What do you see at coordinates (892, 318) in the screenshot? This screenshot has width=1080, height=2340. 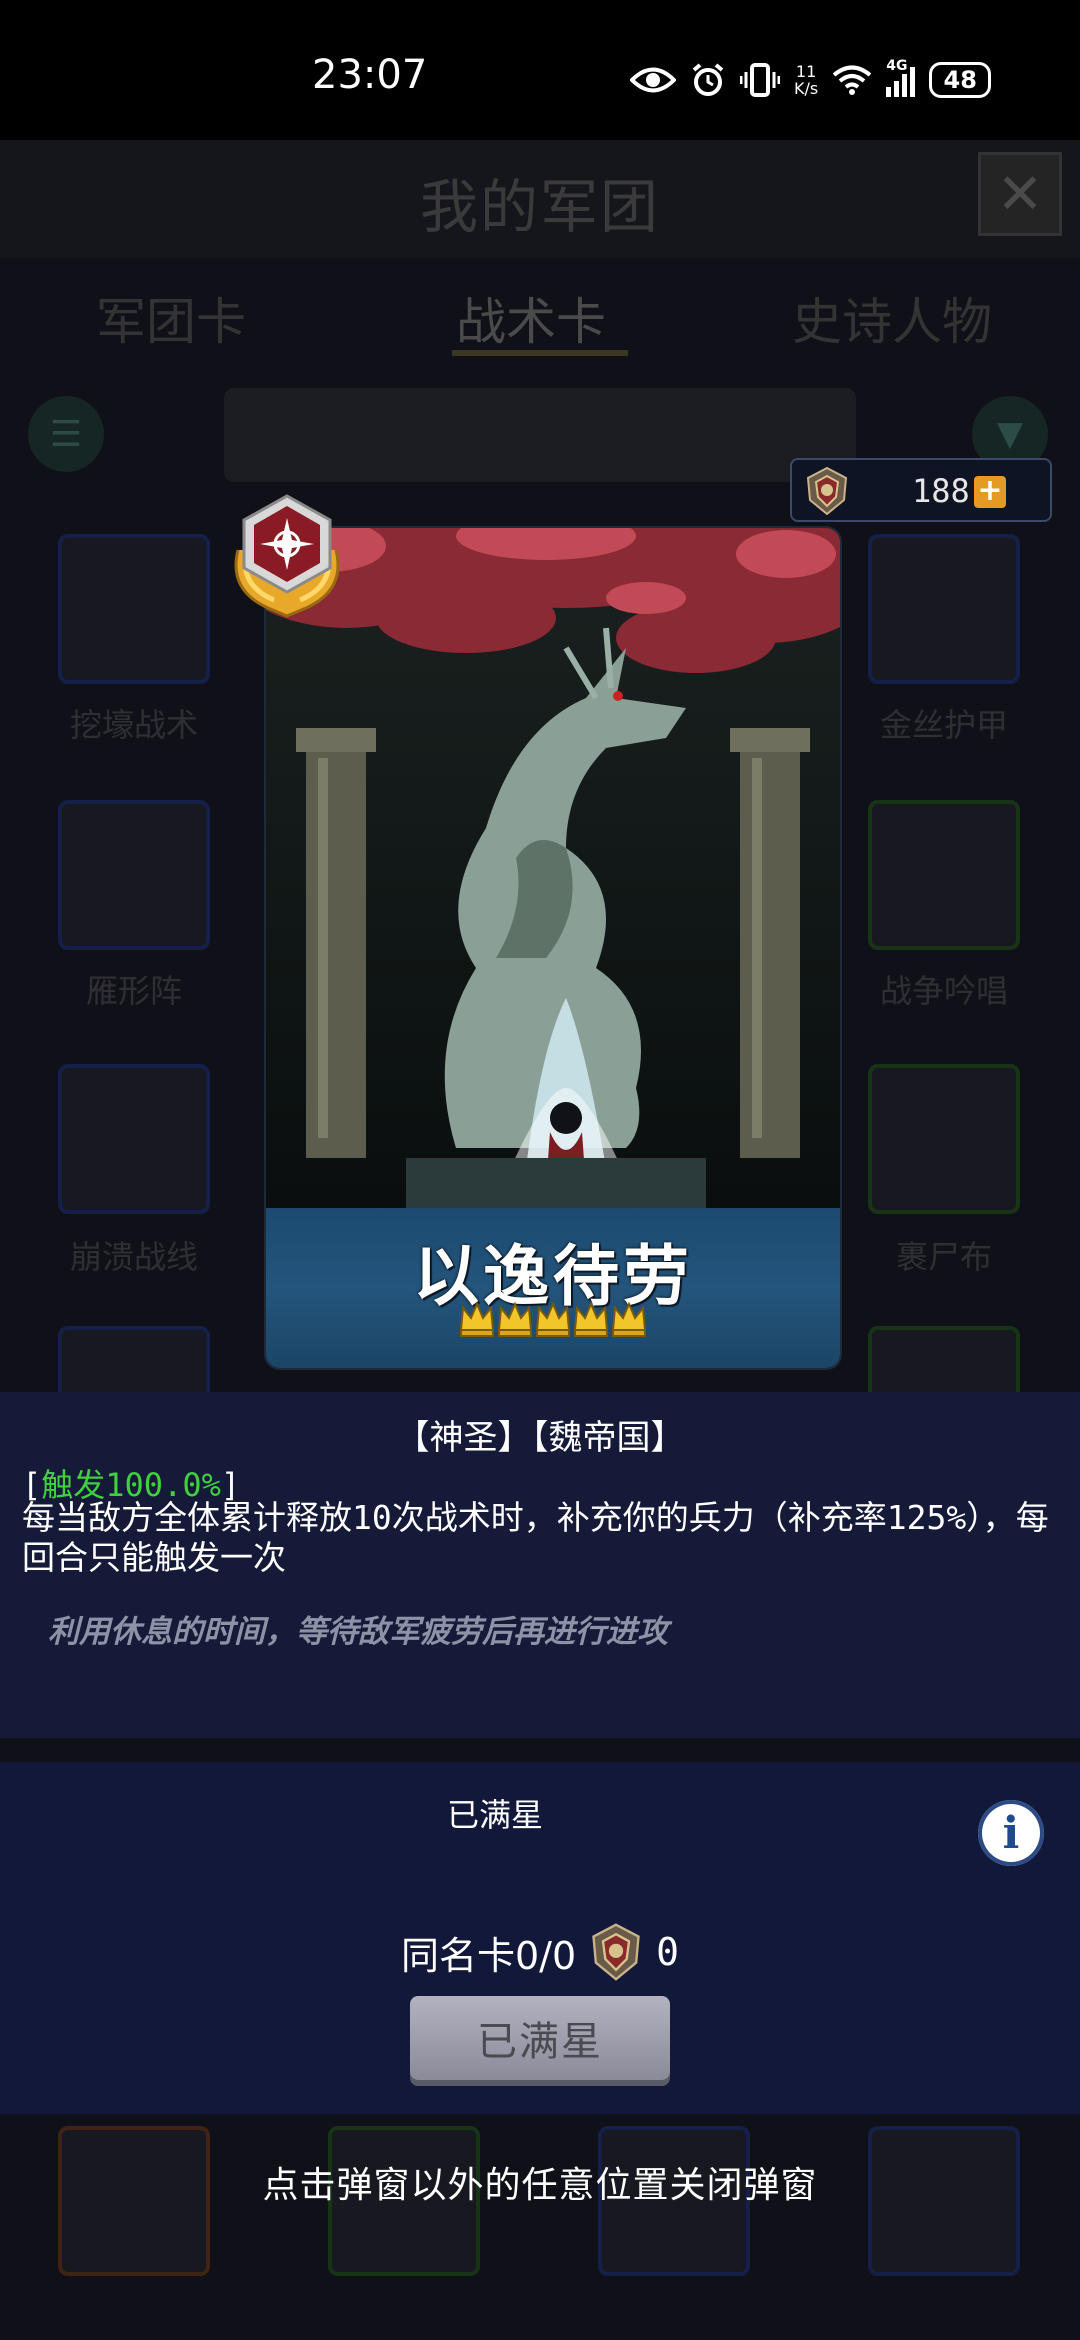 I see `tab-epic-characters: 史诗人物` at bounding box center [892, 318].